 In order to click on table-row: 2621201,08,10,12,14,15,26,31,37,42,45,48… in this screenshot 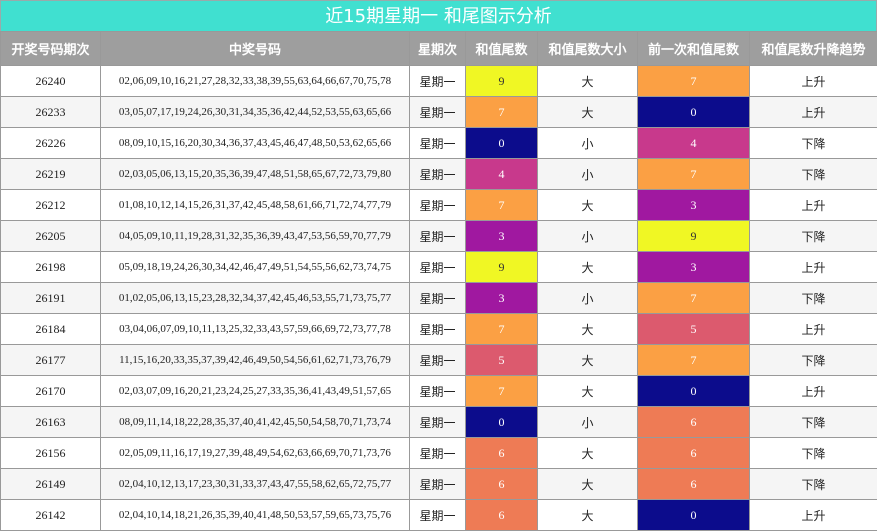, I will do `click(439, 205)`.